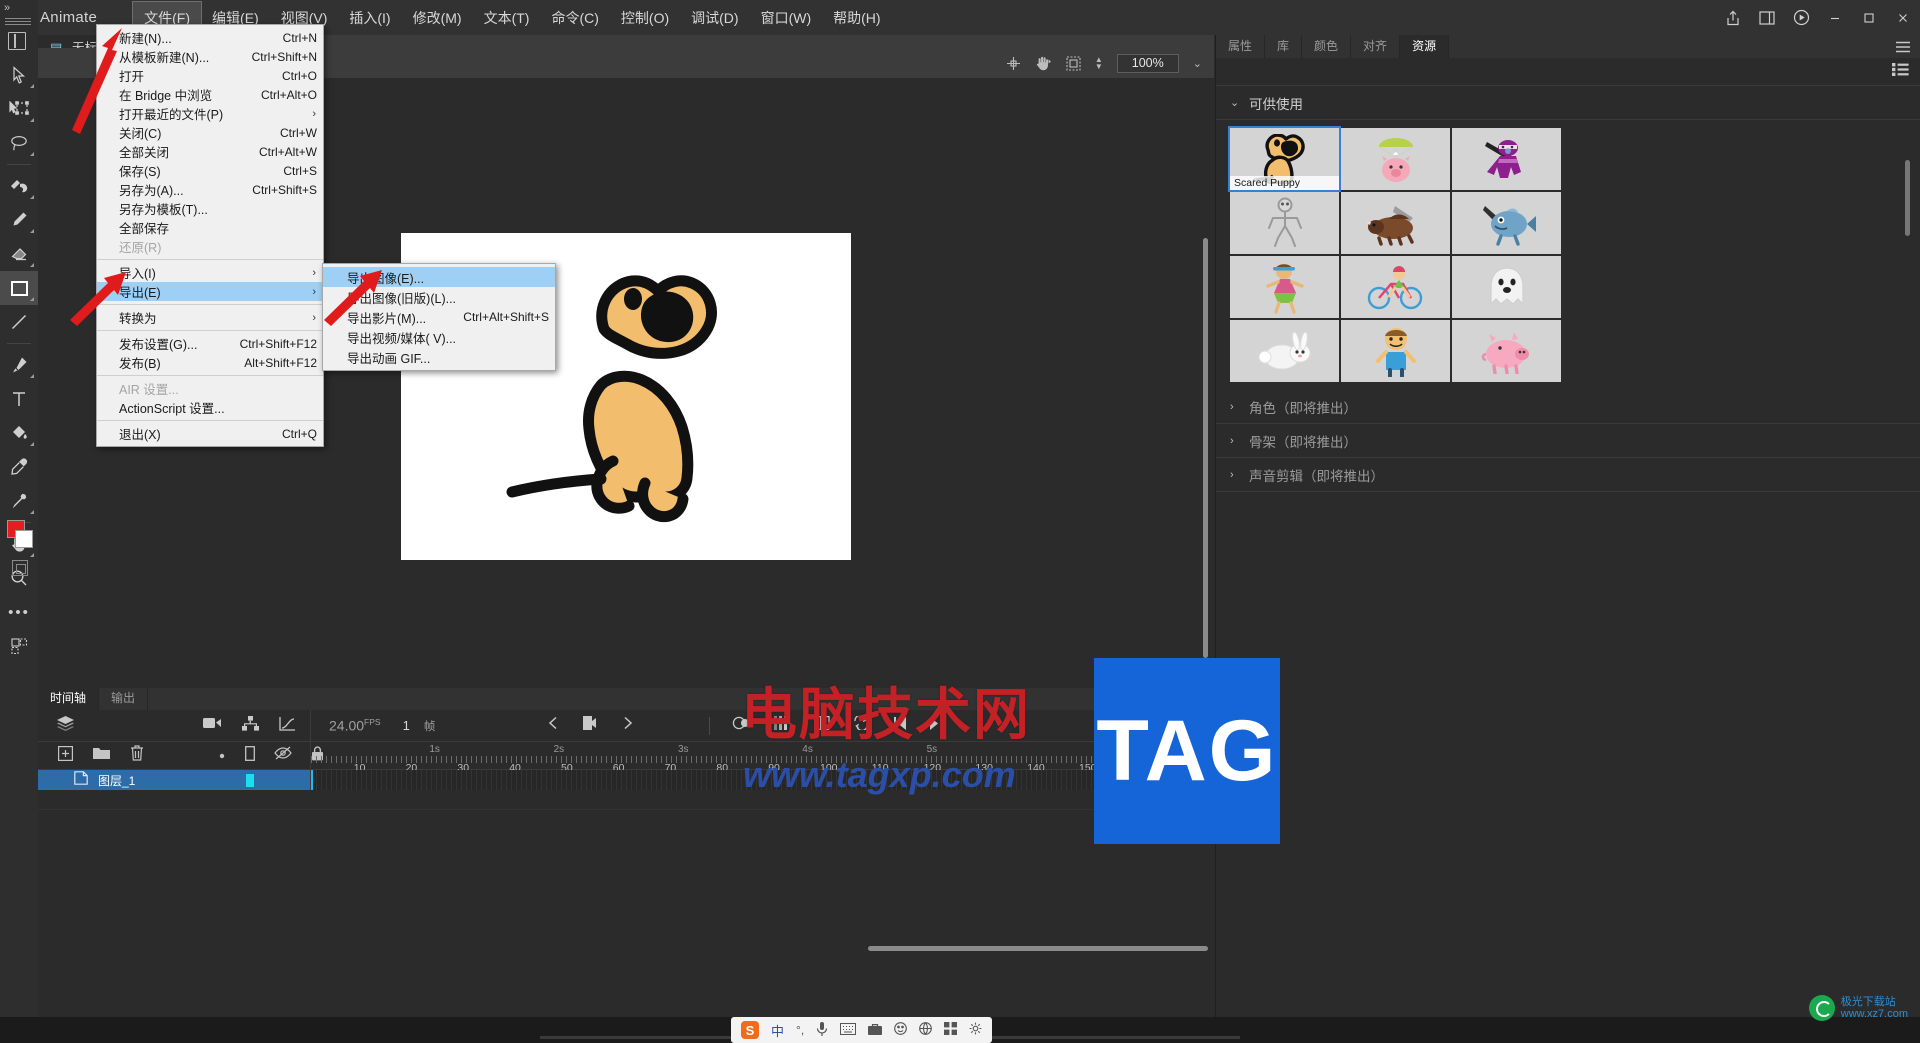  What do you see at coordinates (210, 433) in the screenshot?
I see `file-menu-item-24: 退出(X) Ctrl+Q` at bounding box center [210, 433].